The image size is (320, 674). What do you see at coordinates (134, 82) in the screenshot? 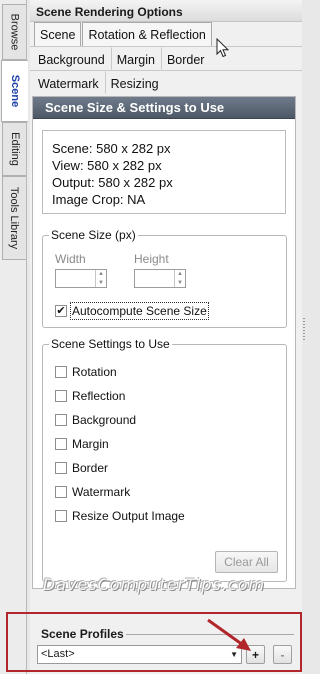
I see `tab-resizing: Resizing` at bounding box center [134, 82].